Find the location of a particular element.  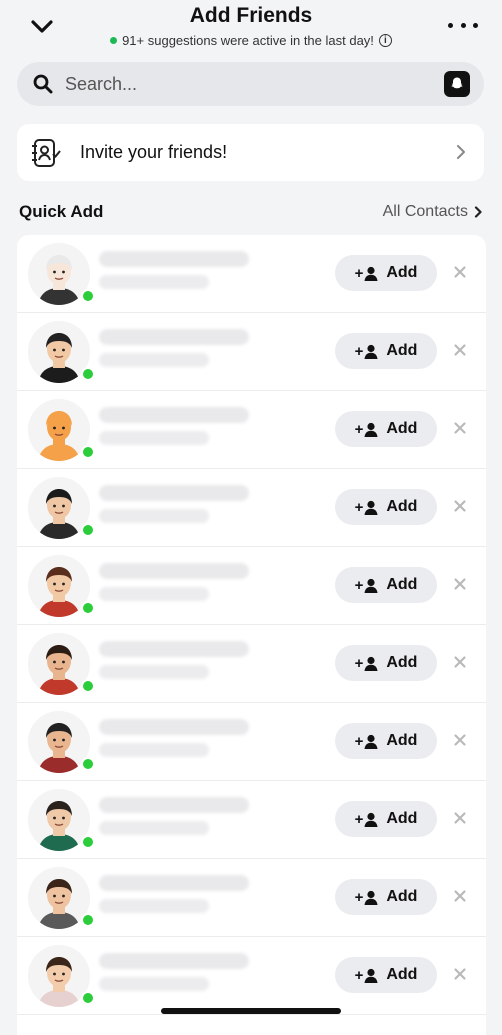

snapchat-ghost-icon is located at coordinates (457, 83).